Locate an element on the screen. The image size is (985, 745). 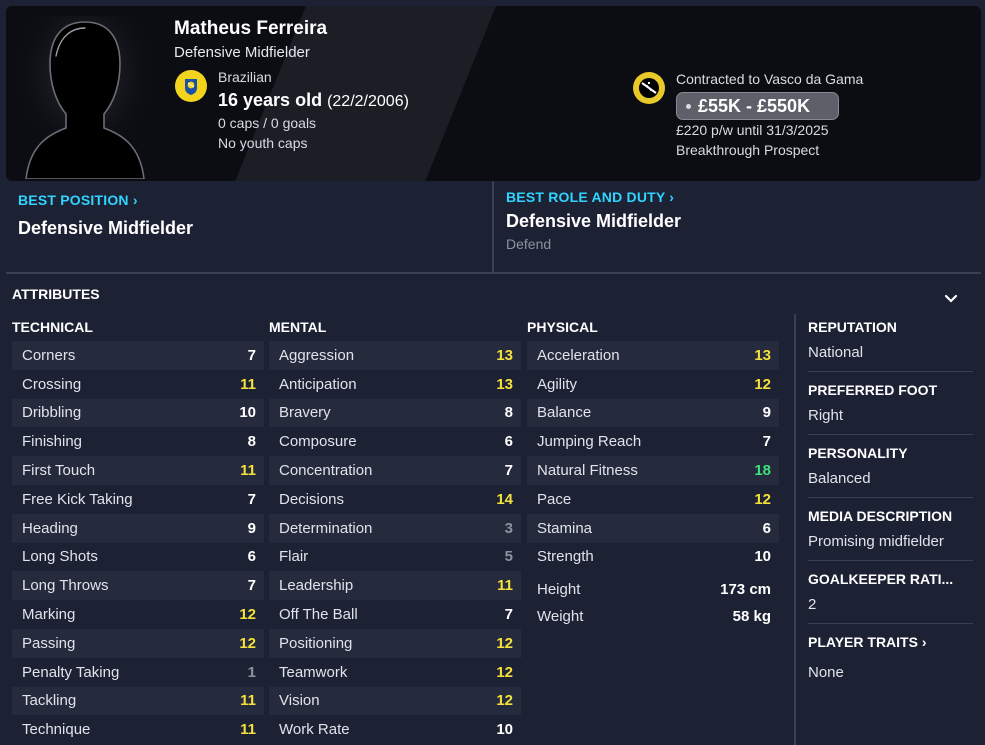
attribute-row: Determination 3 is located at coordinates (395, 528).